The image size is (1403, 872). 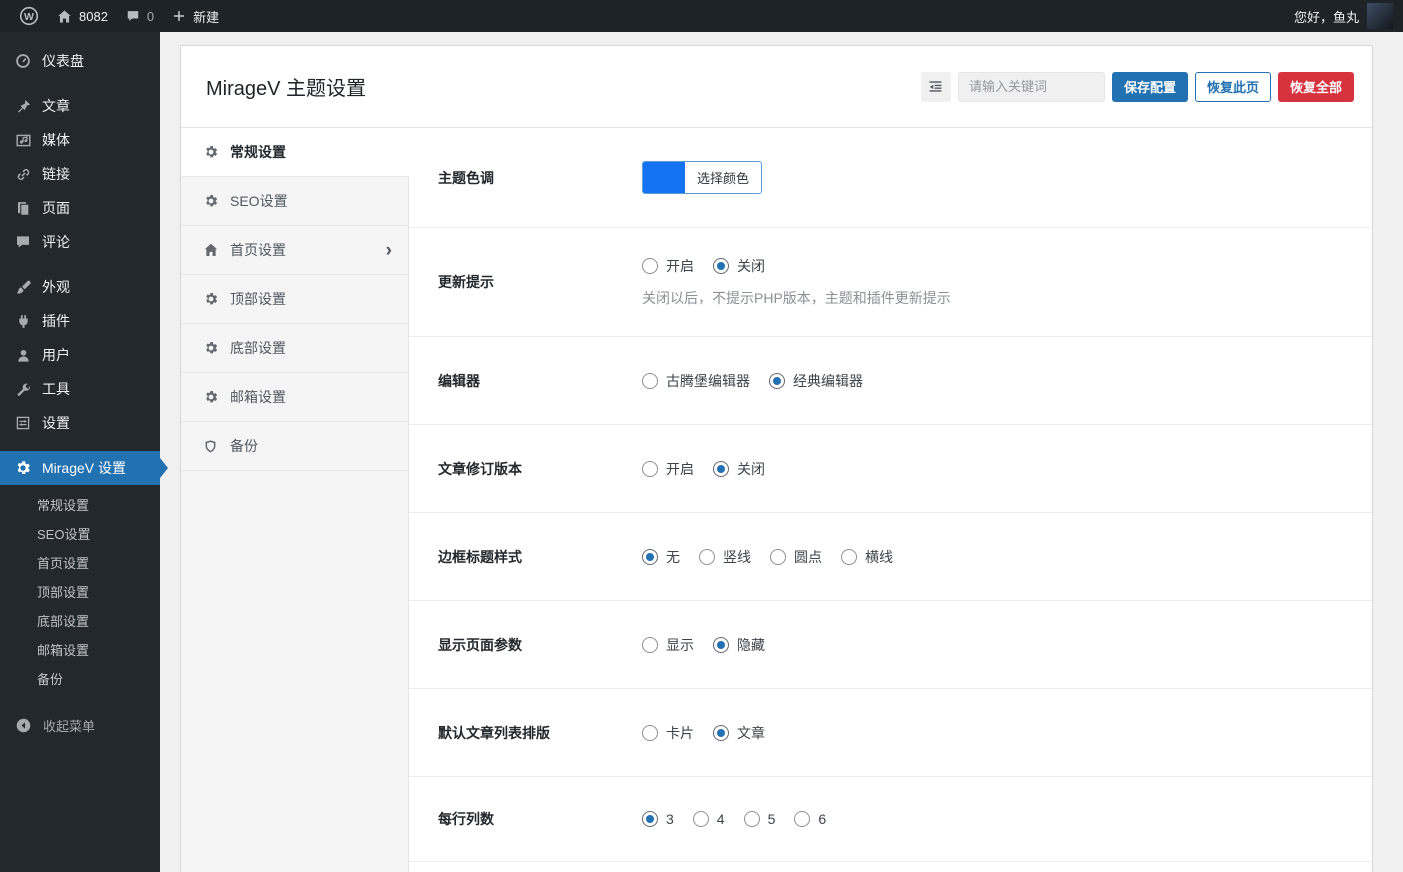 I want to click on setting-label: 边框标题样式, so click(x=480, y=556).